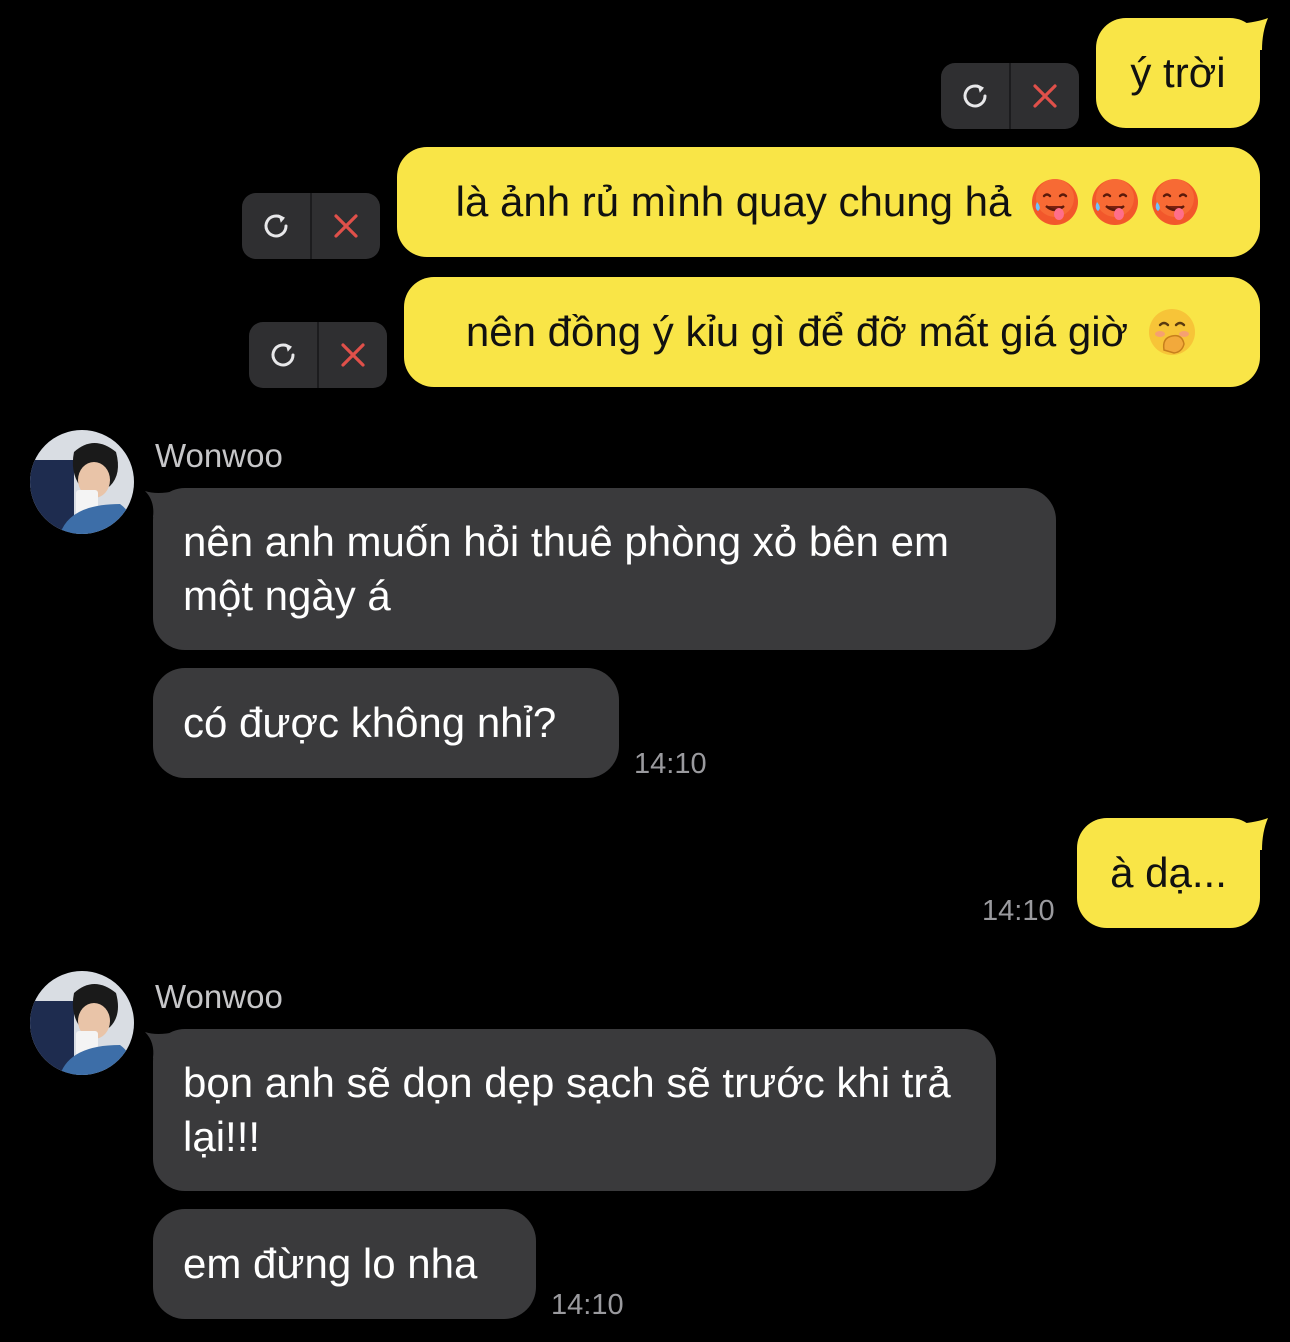  I want to click on message-text: ý trời, so click(1178, 72).